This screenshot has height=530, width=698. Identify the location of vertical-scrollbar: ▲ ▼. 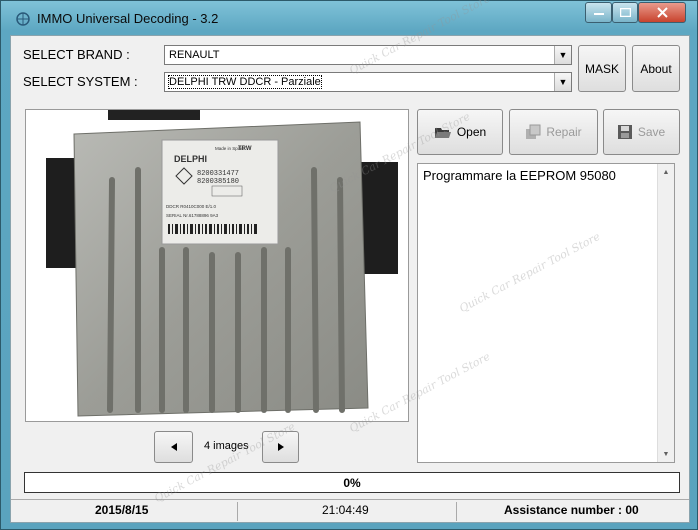
(665, 313).